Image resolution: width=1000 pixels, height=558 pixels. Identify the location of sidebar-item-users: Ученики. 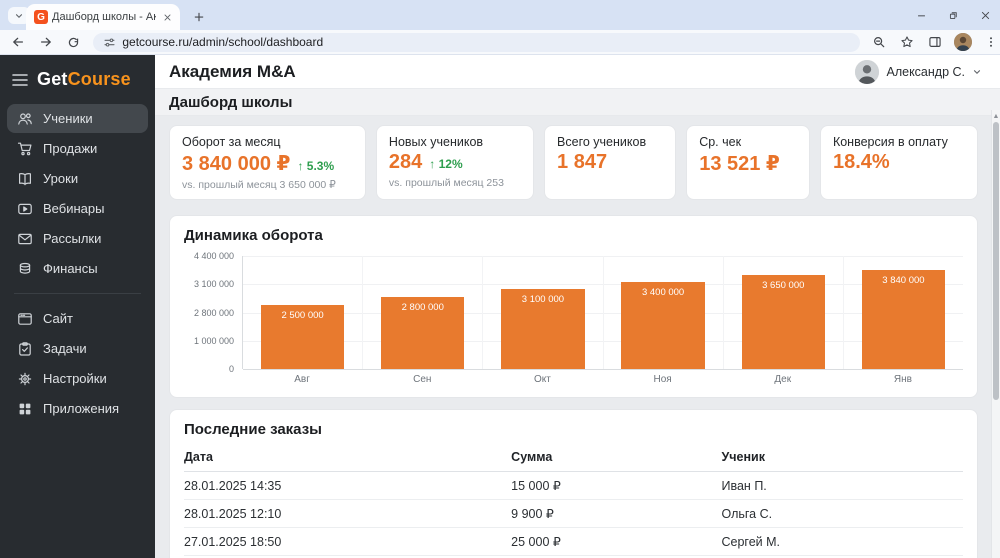
(77, 118).